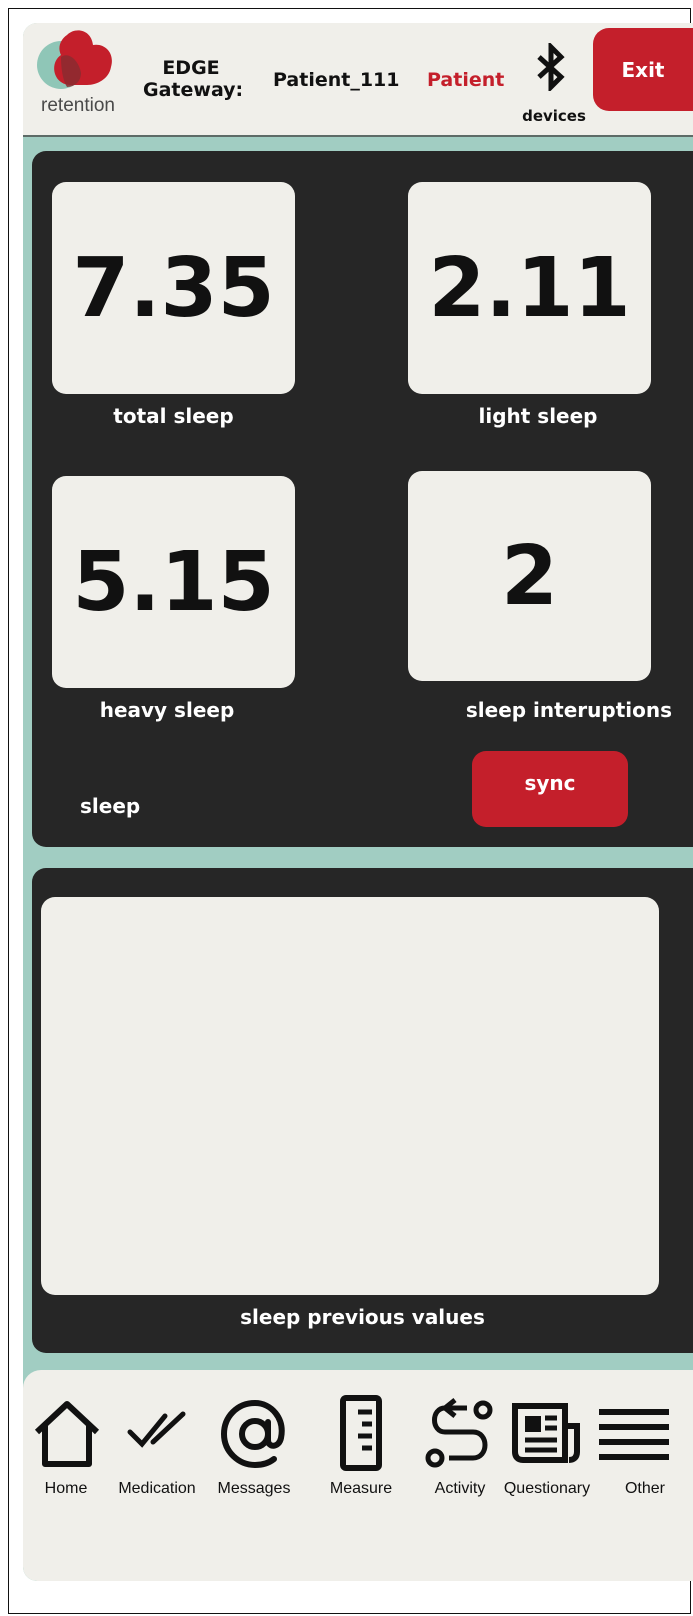 The height and width of the screenshot is (1616, 693). Describe the element at coordinates (644, 1488) in the screenshot. I see `nav-other-label: Other` at that location.